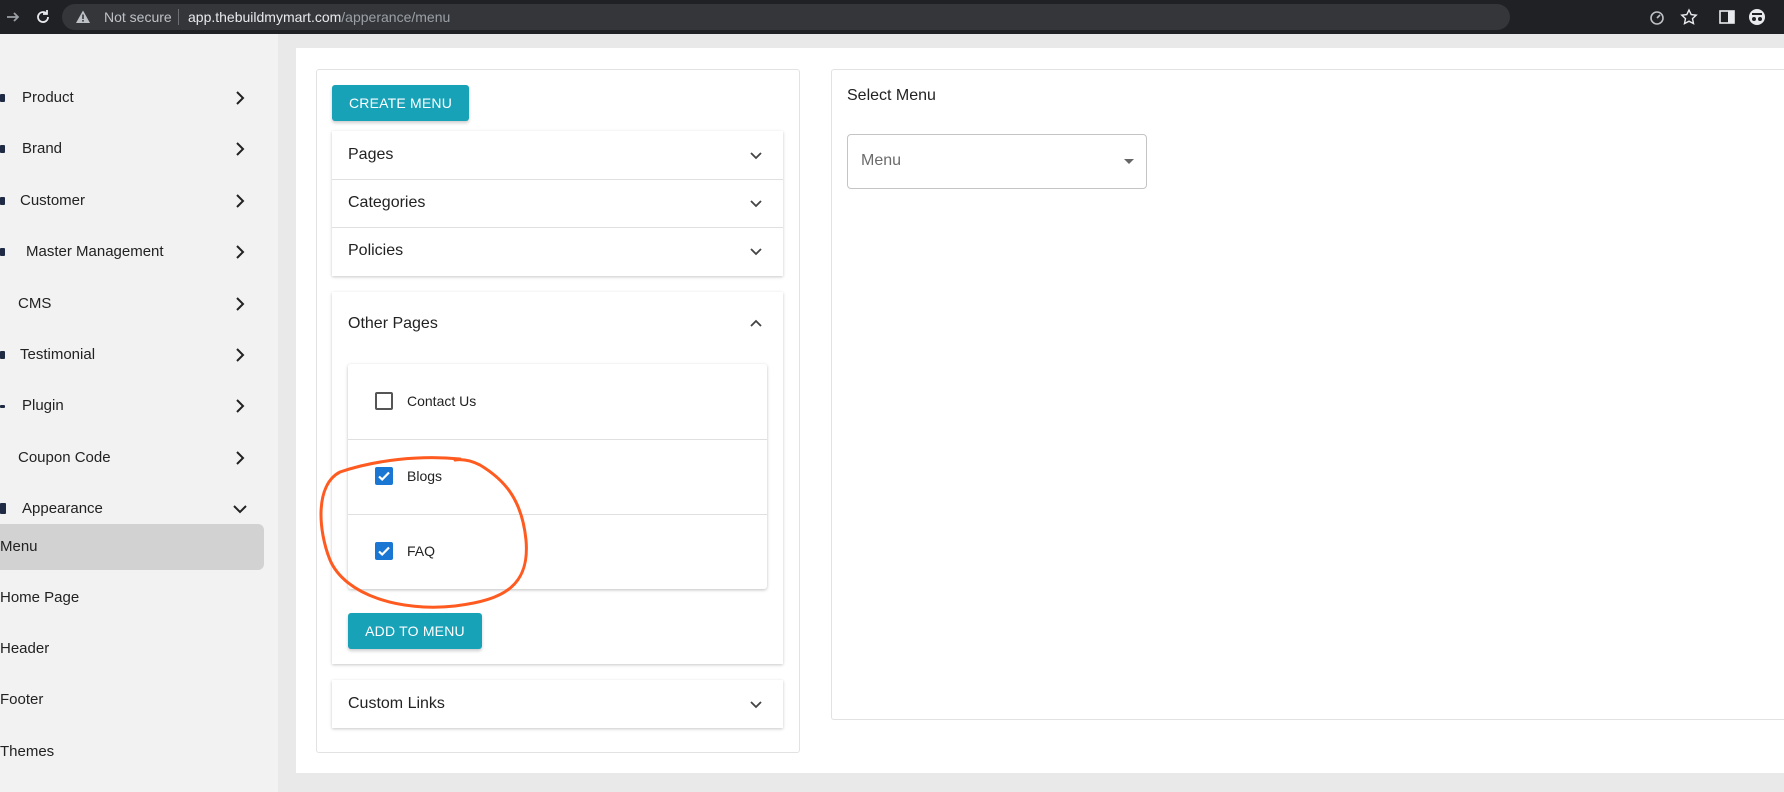  I want to click on menu-select: Menu, so click(997, 161).